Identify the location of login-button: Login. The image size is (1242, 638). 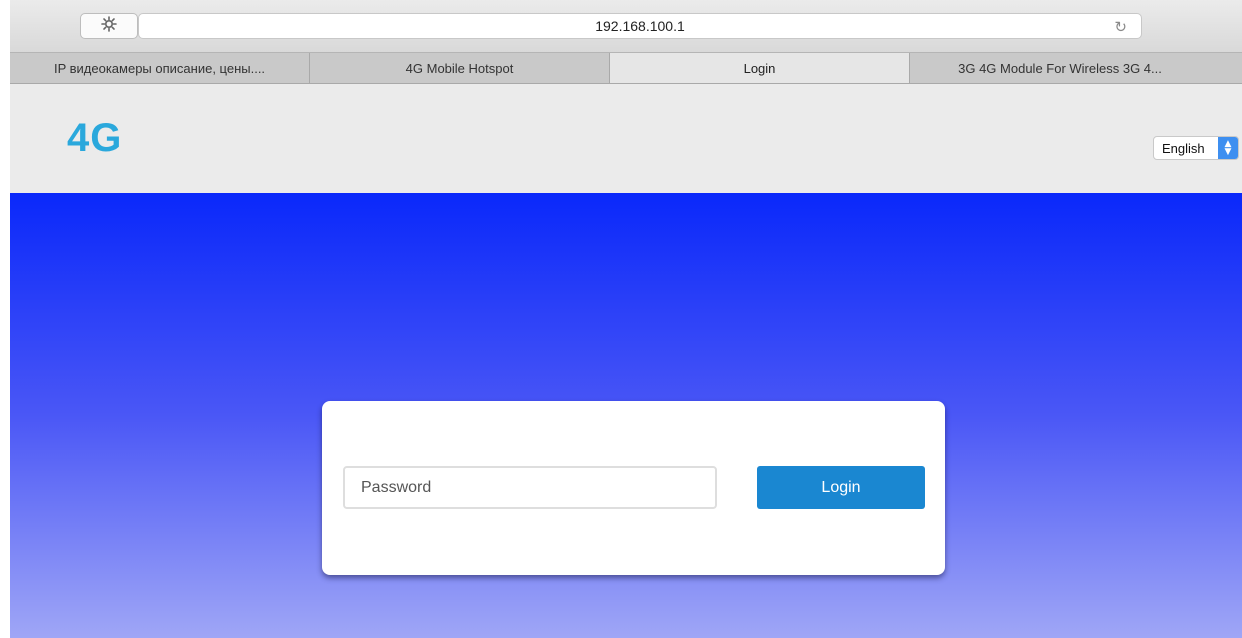
(841, 487).